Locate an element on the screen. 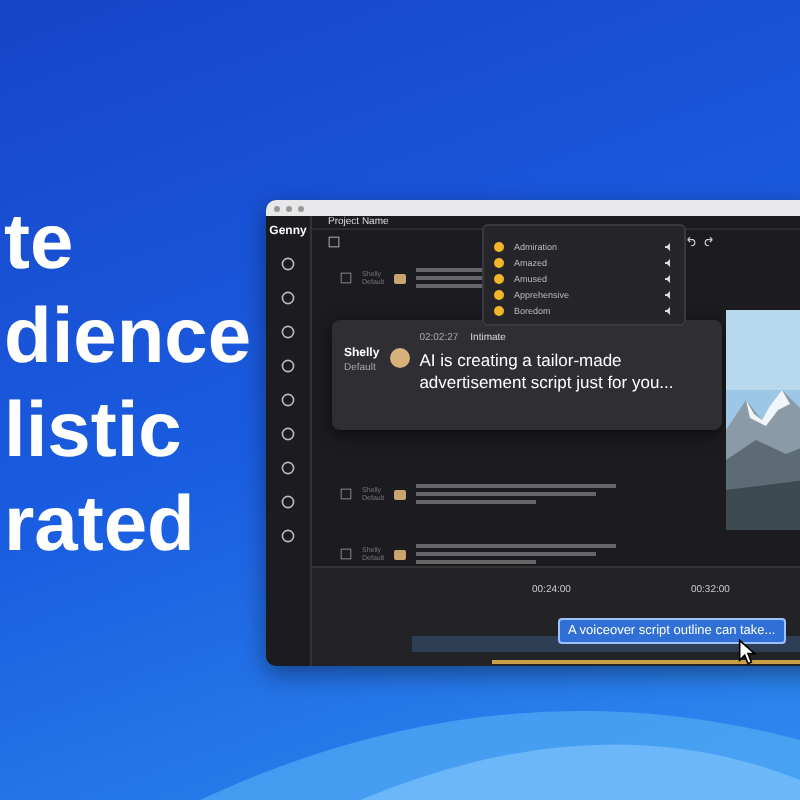 This screenshot has height=800, width=800. cursor-icon is located at coordinates (748, 652).